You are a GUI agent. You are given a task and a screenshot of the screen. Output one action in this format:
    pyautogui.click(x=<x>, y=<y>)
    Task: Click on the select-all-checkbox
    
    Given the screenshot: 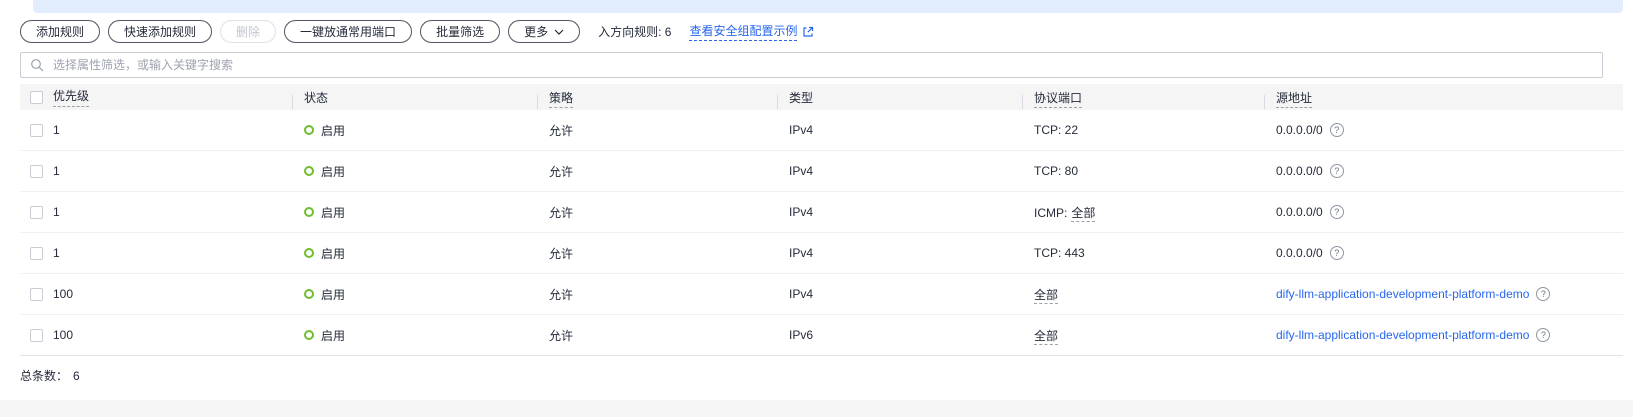 What is the action you would take?
    pyautogui.click(x=36, y=97)
    